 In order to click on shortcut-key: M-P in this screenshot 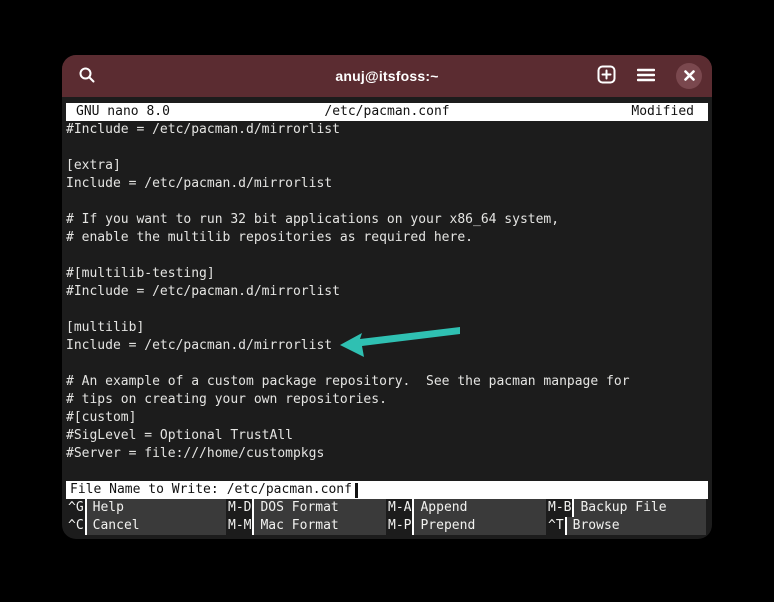, I will do `click(400, 526)`.